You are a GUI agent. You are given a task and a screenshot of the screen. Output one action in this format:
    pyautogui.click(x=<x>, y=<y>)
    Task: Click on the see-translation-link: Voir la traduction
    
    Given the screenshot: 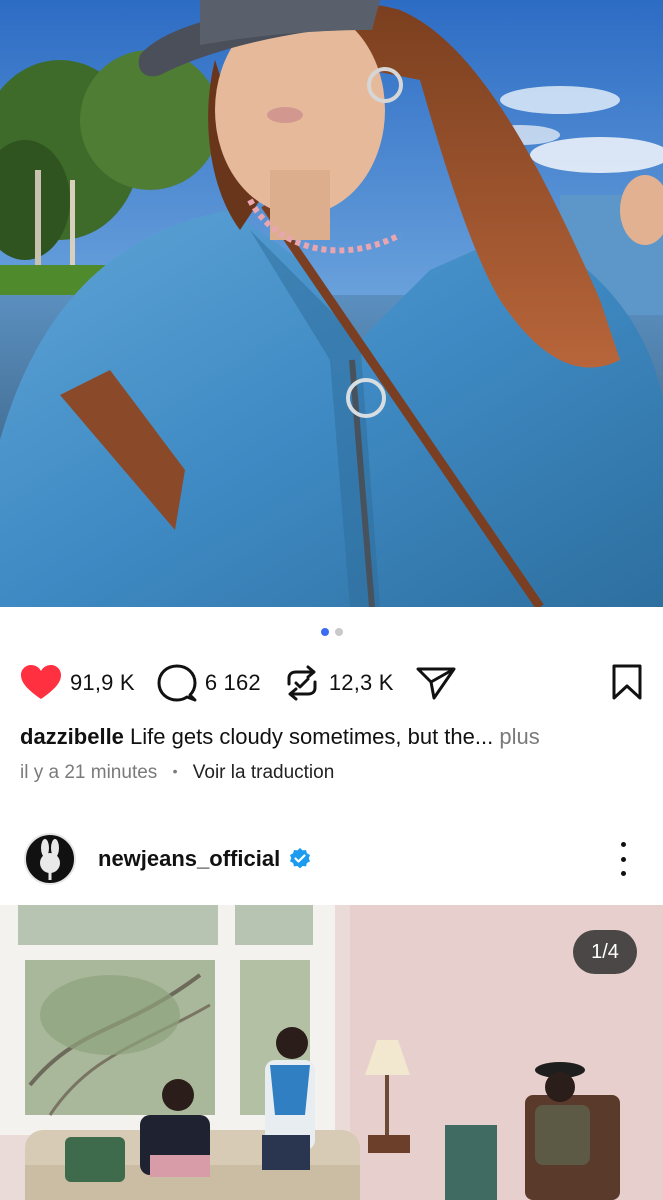 What is the action you would take?
    pyautogui.click(x=264, y=772)
    